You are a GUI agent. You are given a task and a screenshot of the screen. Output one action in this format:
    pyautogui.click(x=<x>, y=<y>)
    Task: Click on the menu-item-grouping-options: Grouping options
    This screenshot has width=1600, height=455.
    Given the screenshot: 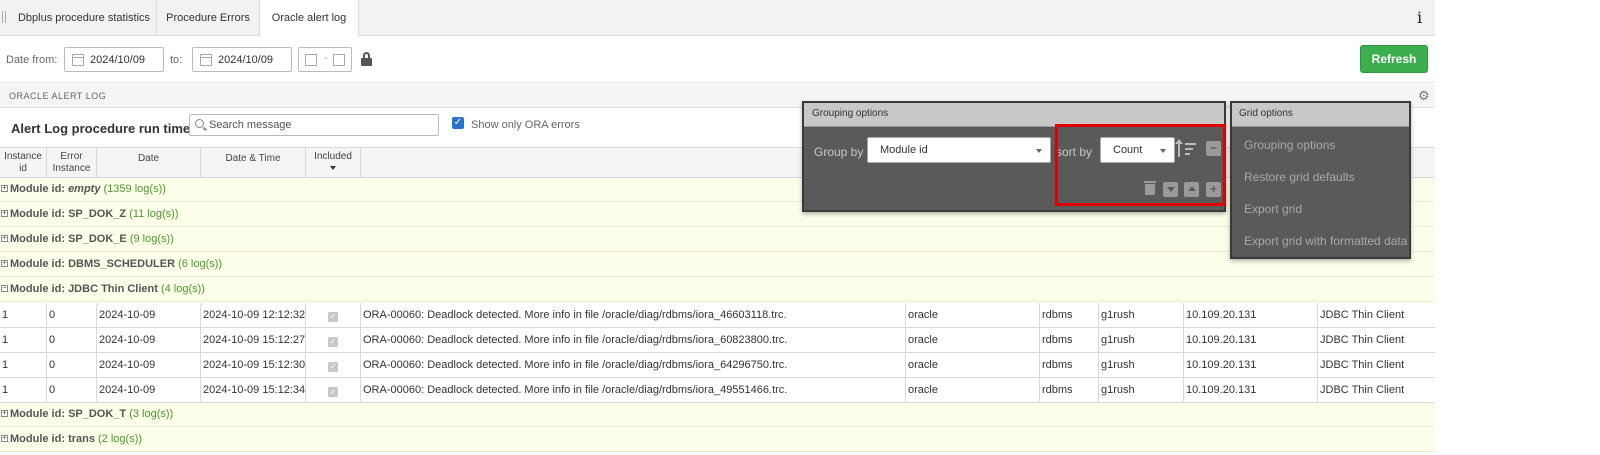 What is the action you would take?
    pyautogui.click(x=1289, y=145)
    